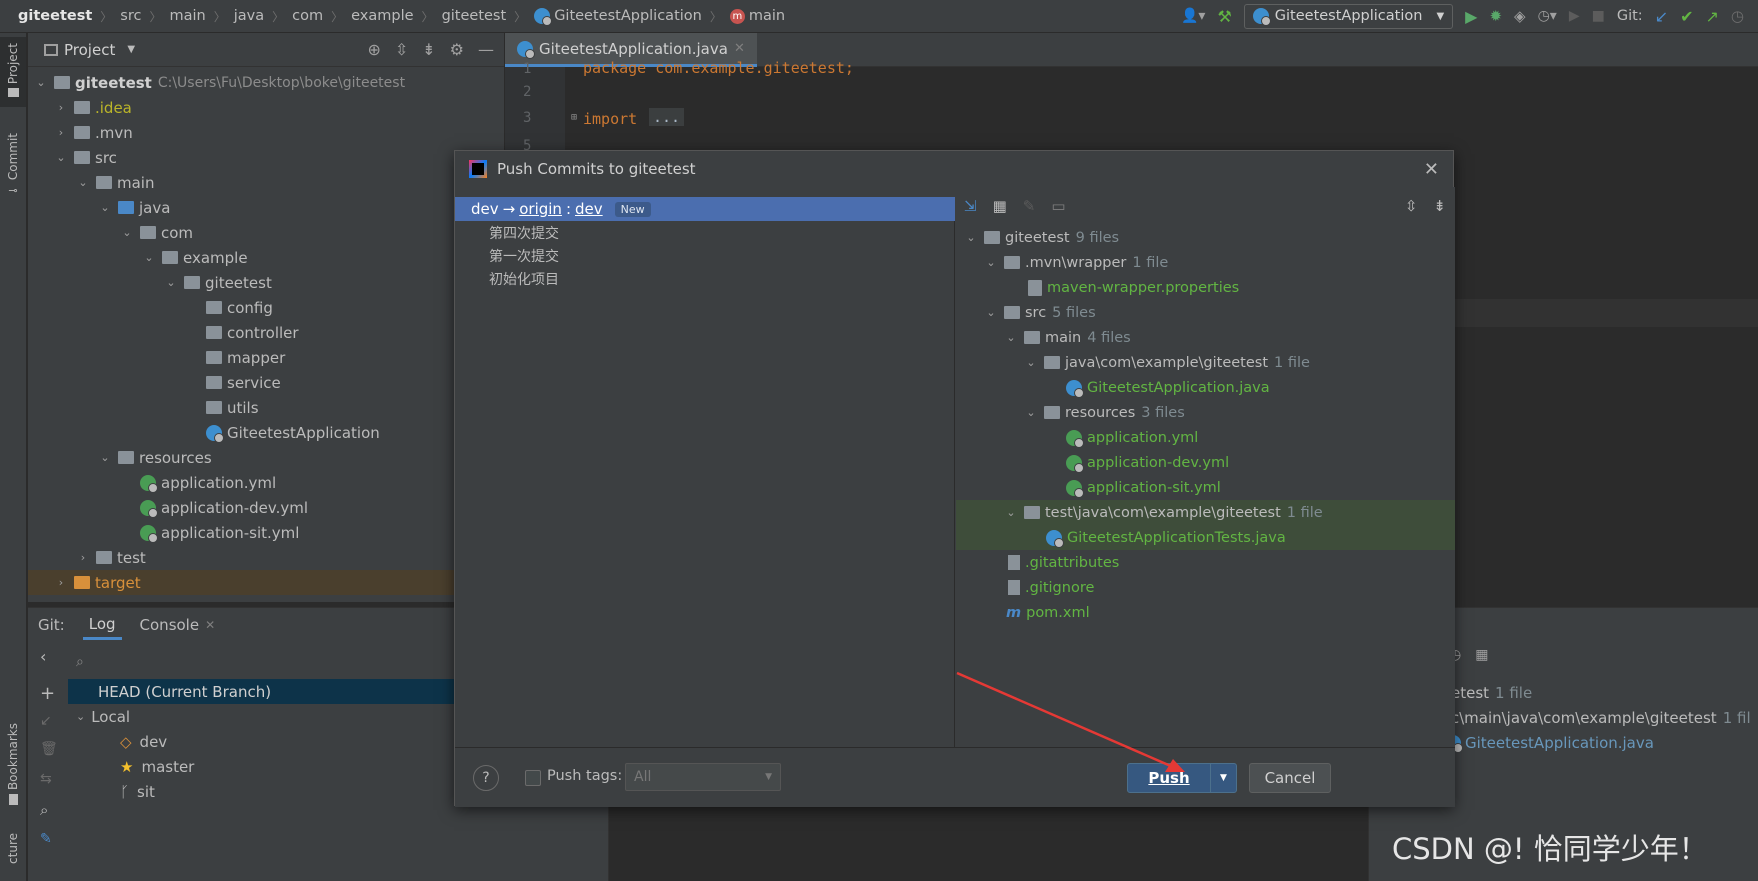 The image size is (1758, 881). Describe the element at coordinates (1039, 312) in the screenshot. I see `change-node-src: ⌄ src 5 files` at that location.